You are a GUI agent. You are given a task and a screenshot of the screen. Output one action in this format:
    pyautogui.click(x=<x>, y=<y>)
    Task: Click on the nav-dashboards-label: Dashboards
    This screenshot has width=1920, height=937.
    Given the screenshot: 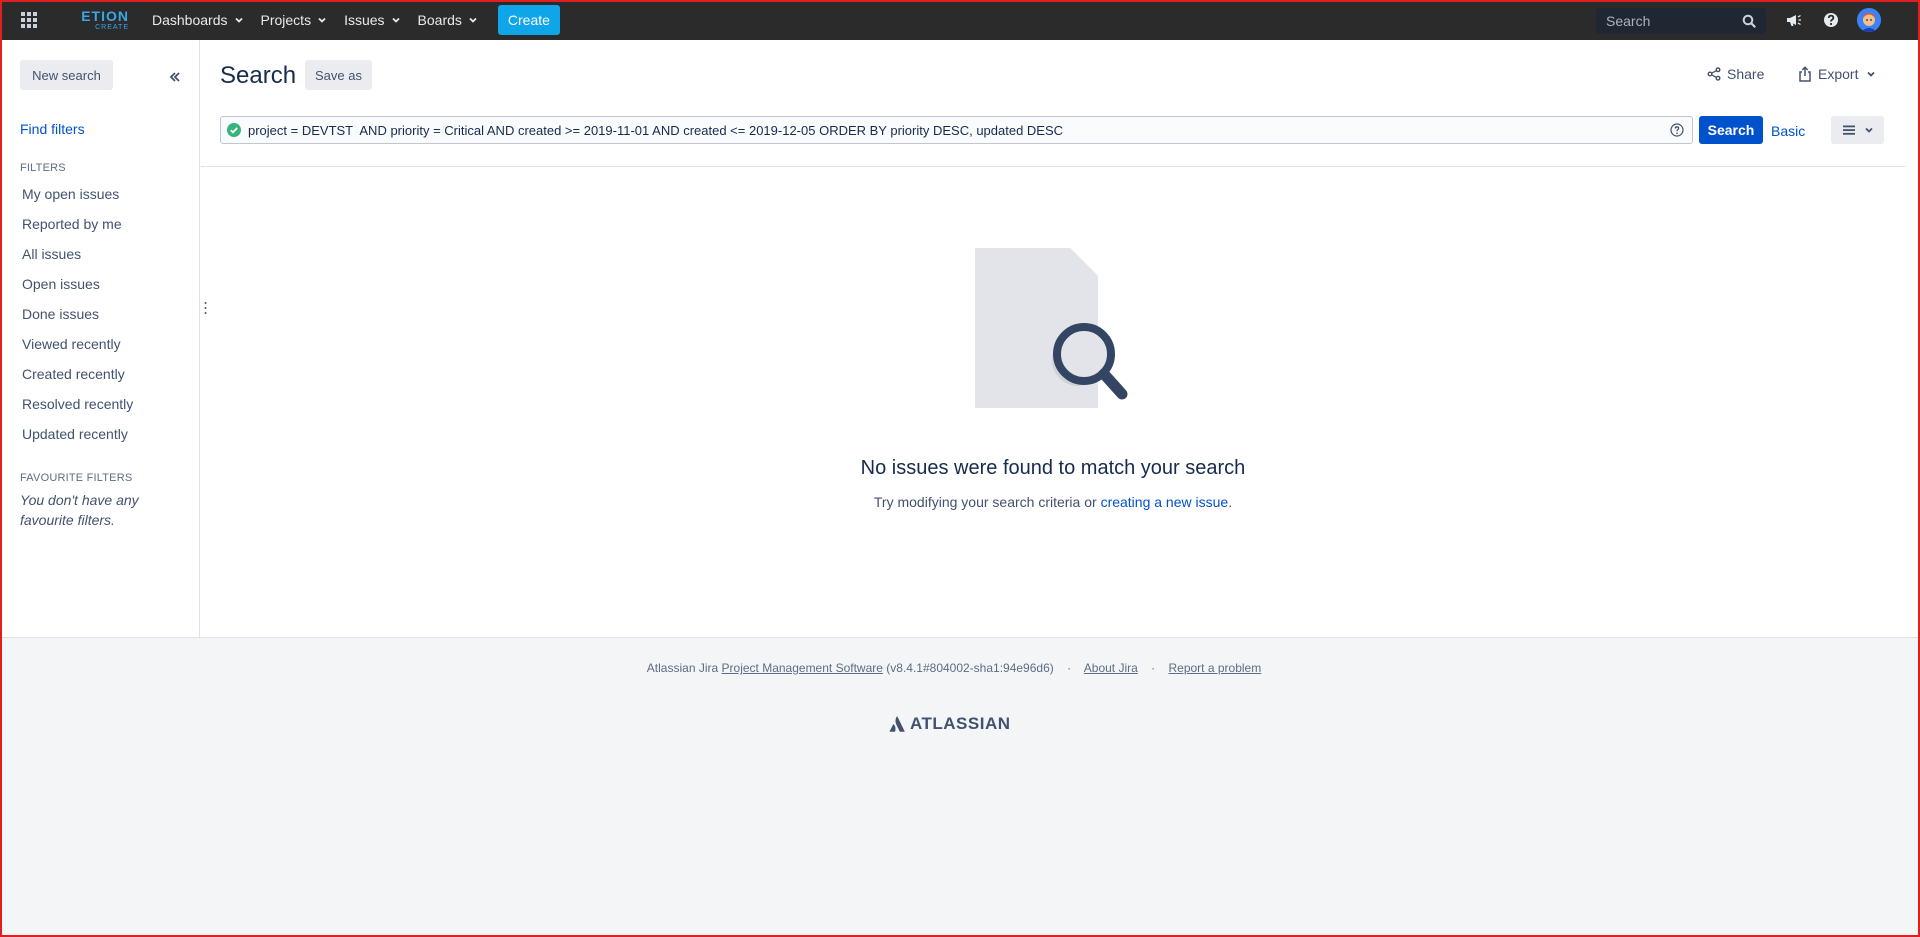 What is the action you would take?
    pyautogui.click(x=190, y=20)
    